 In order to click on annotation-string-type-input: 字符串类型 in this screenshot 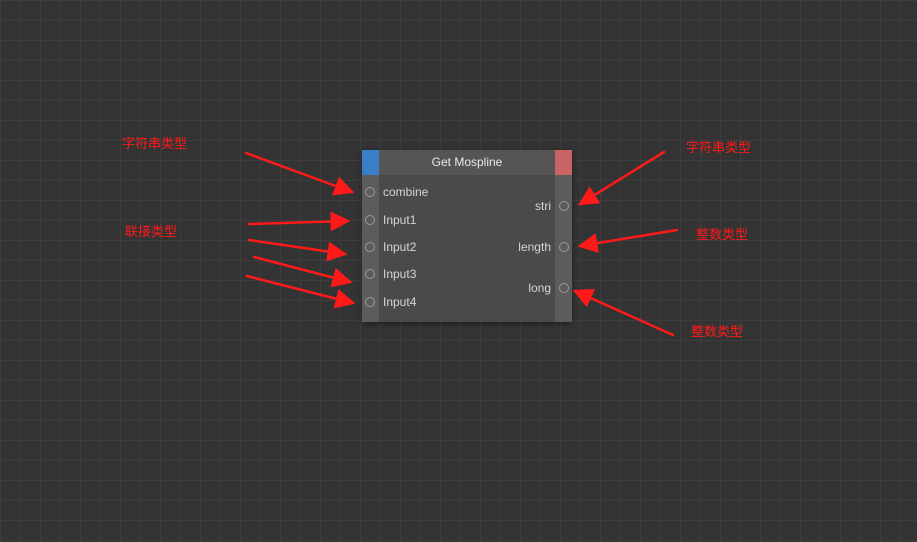, I will do `click(155, 144)`.